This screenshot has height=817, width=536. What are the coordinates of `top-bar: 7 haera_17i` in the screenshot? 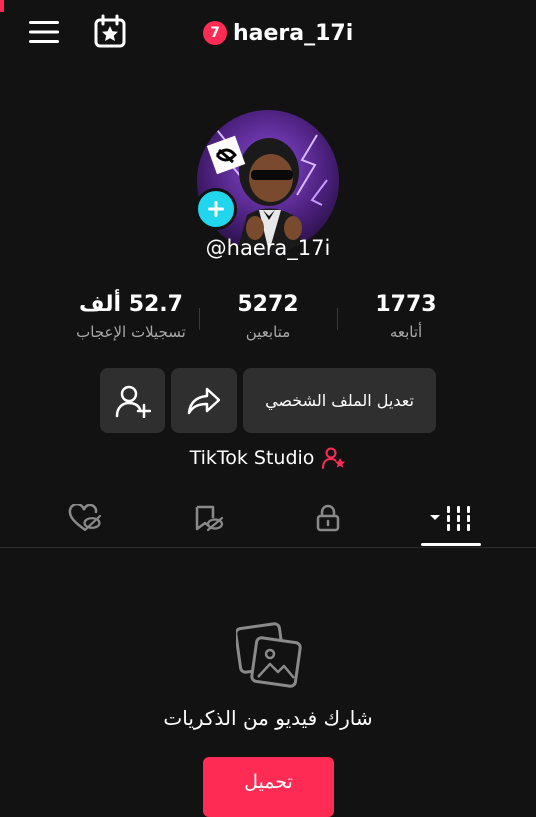 It's located at (268, 32).